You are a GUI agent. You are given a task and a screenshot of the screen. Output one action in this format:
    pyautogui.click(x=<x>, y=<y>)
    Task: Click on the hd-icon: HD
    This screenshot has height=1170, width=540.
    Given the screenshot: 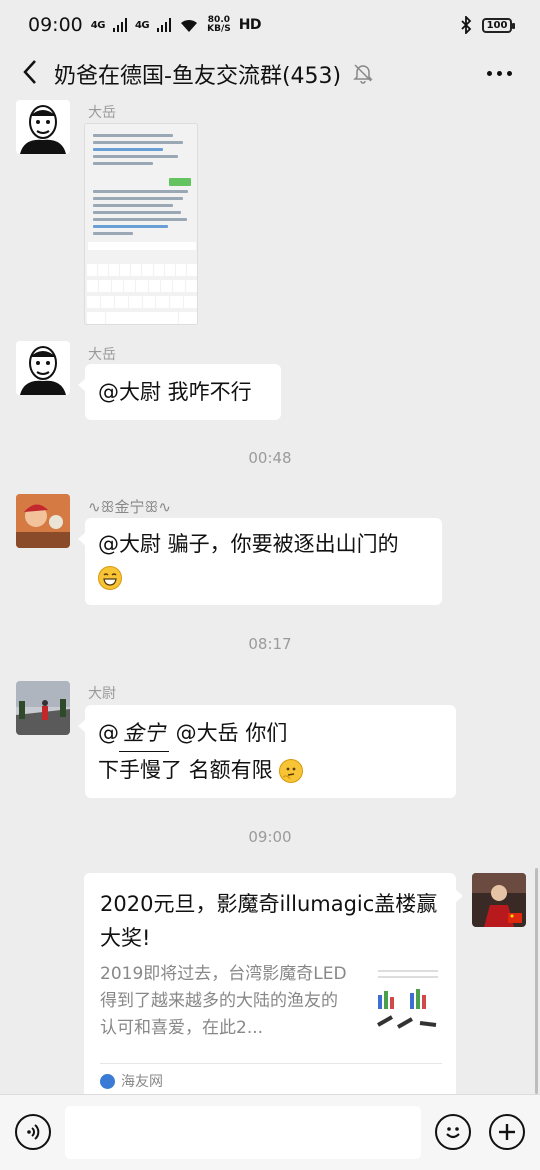 What is the action you would take?
    pyautogui.click(x=250, y=25)
    